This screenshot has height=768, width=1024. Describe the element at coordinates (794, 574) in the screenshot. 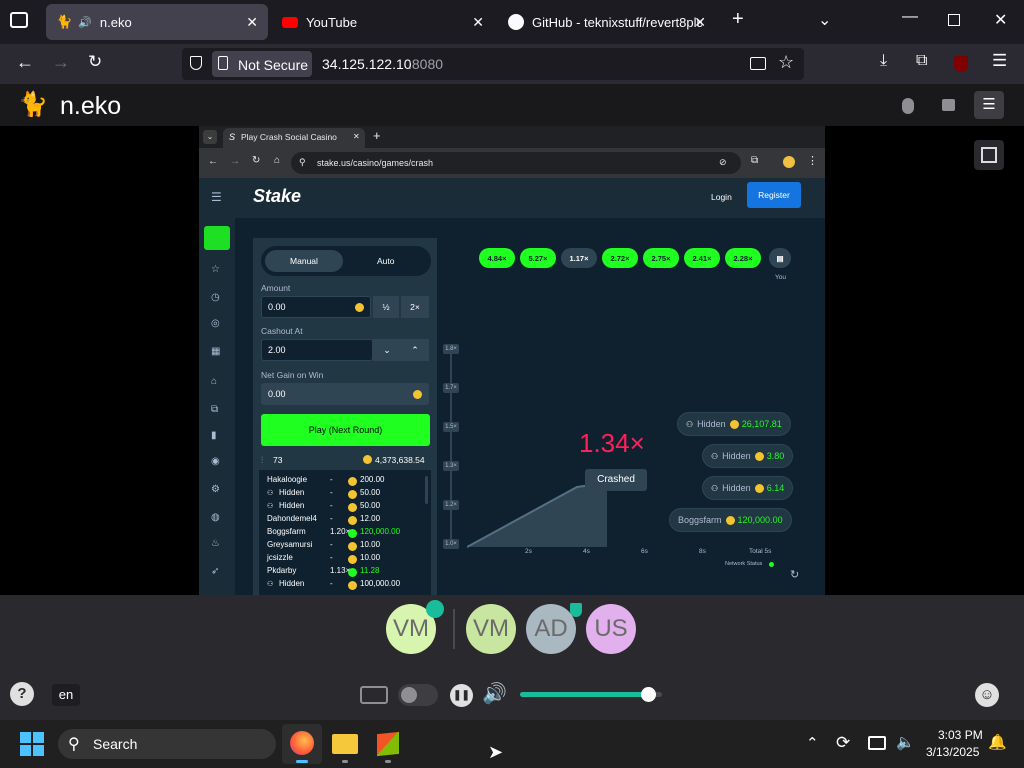

I see `refresh-icon: ↻` at that location.